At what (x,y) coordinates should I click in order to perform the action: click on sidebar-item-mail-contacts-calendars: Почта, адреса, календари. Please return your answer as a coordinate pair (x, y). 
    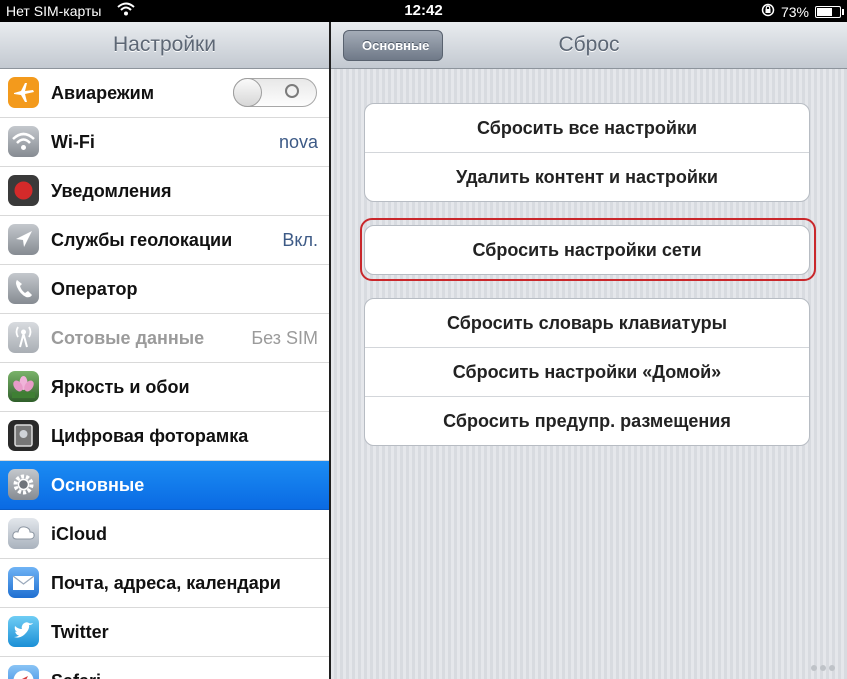
    Looking at the image, I should click on (164, 583).